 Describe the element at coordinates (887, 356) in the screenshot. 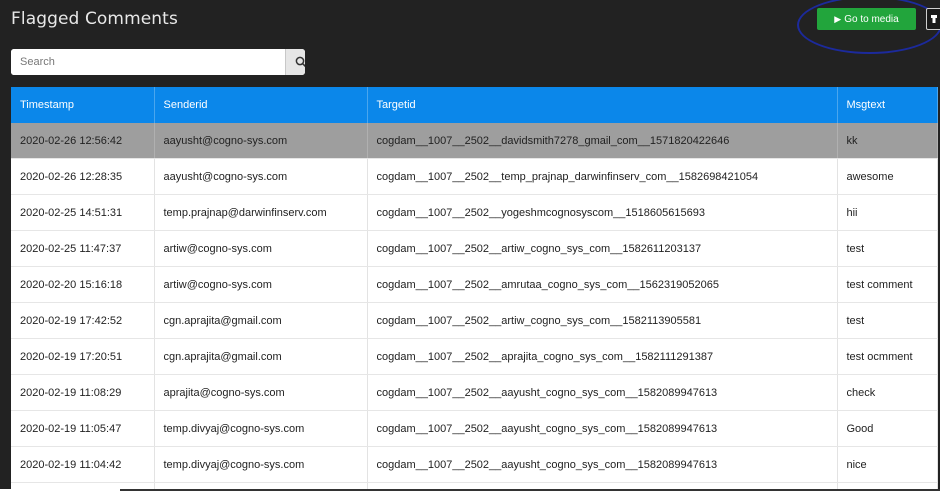

I see `cell-msgtext: test ocmment` at that location.